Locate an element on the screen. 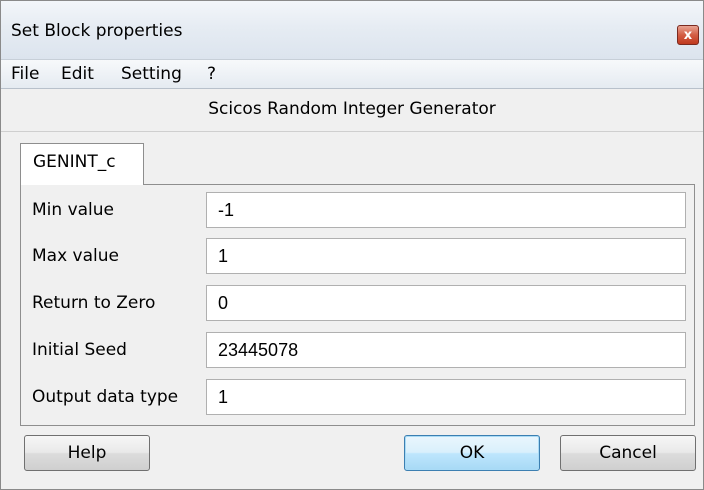 The height and width of the screenshot is (490, 704). block-header: Scicos Random Integer Generator is located at coordinates (352, 109).